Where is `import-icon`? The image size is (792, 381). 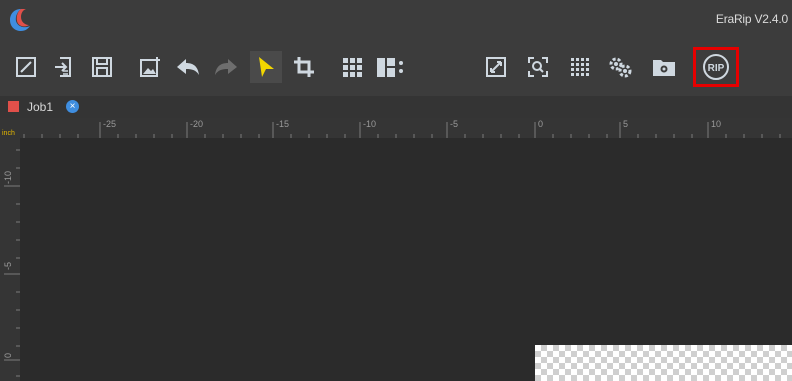 import-icon is located at coordinates (63, 67).